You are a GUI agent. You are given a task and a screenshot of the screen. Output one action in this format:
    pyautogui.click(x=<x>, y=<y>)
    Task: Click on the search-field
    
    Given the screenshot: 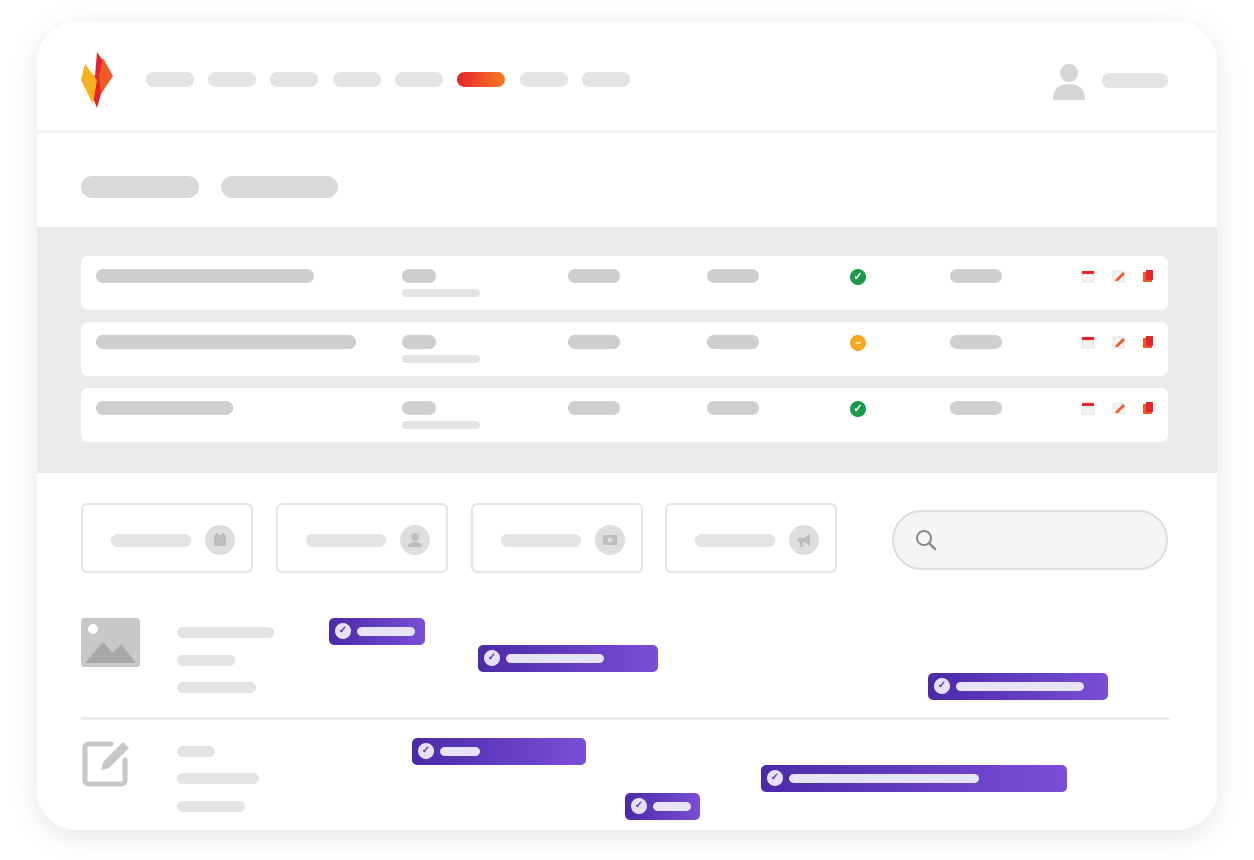 What is the action you would take?
    pyautogui.click(x=1048, y=541)
    